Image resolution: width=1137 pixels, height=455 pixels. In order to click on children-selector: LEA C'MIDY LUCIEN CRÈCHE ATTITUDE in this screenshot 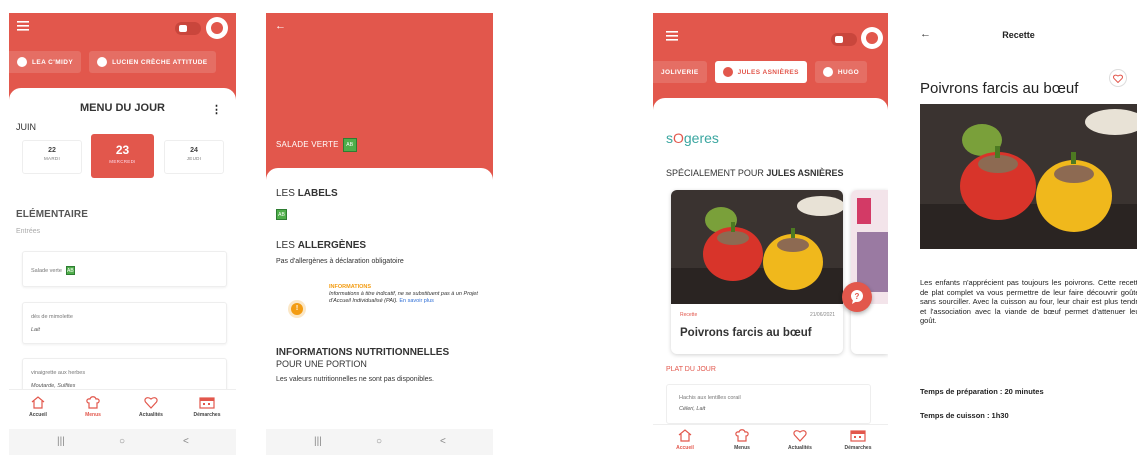, I will do `click(112, 62)`.